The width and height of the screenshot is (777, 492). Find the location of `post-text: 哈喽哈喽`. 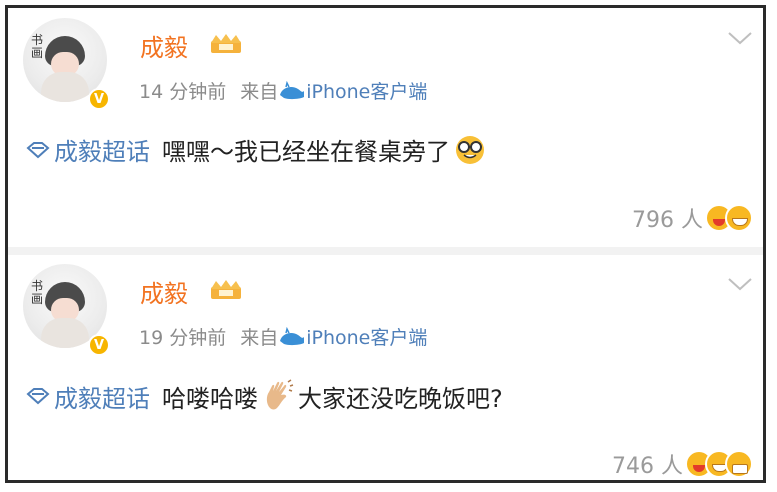

post-text: 哈喽哈喽 is located at coordinates (210, 398).